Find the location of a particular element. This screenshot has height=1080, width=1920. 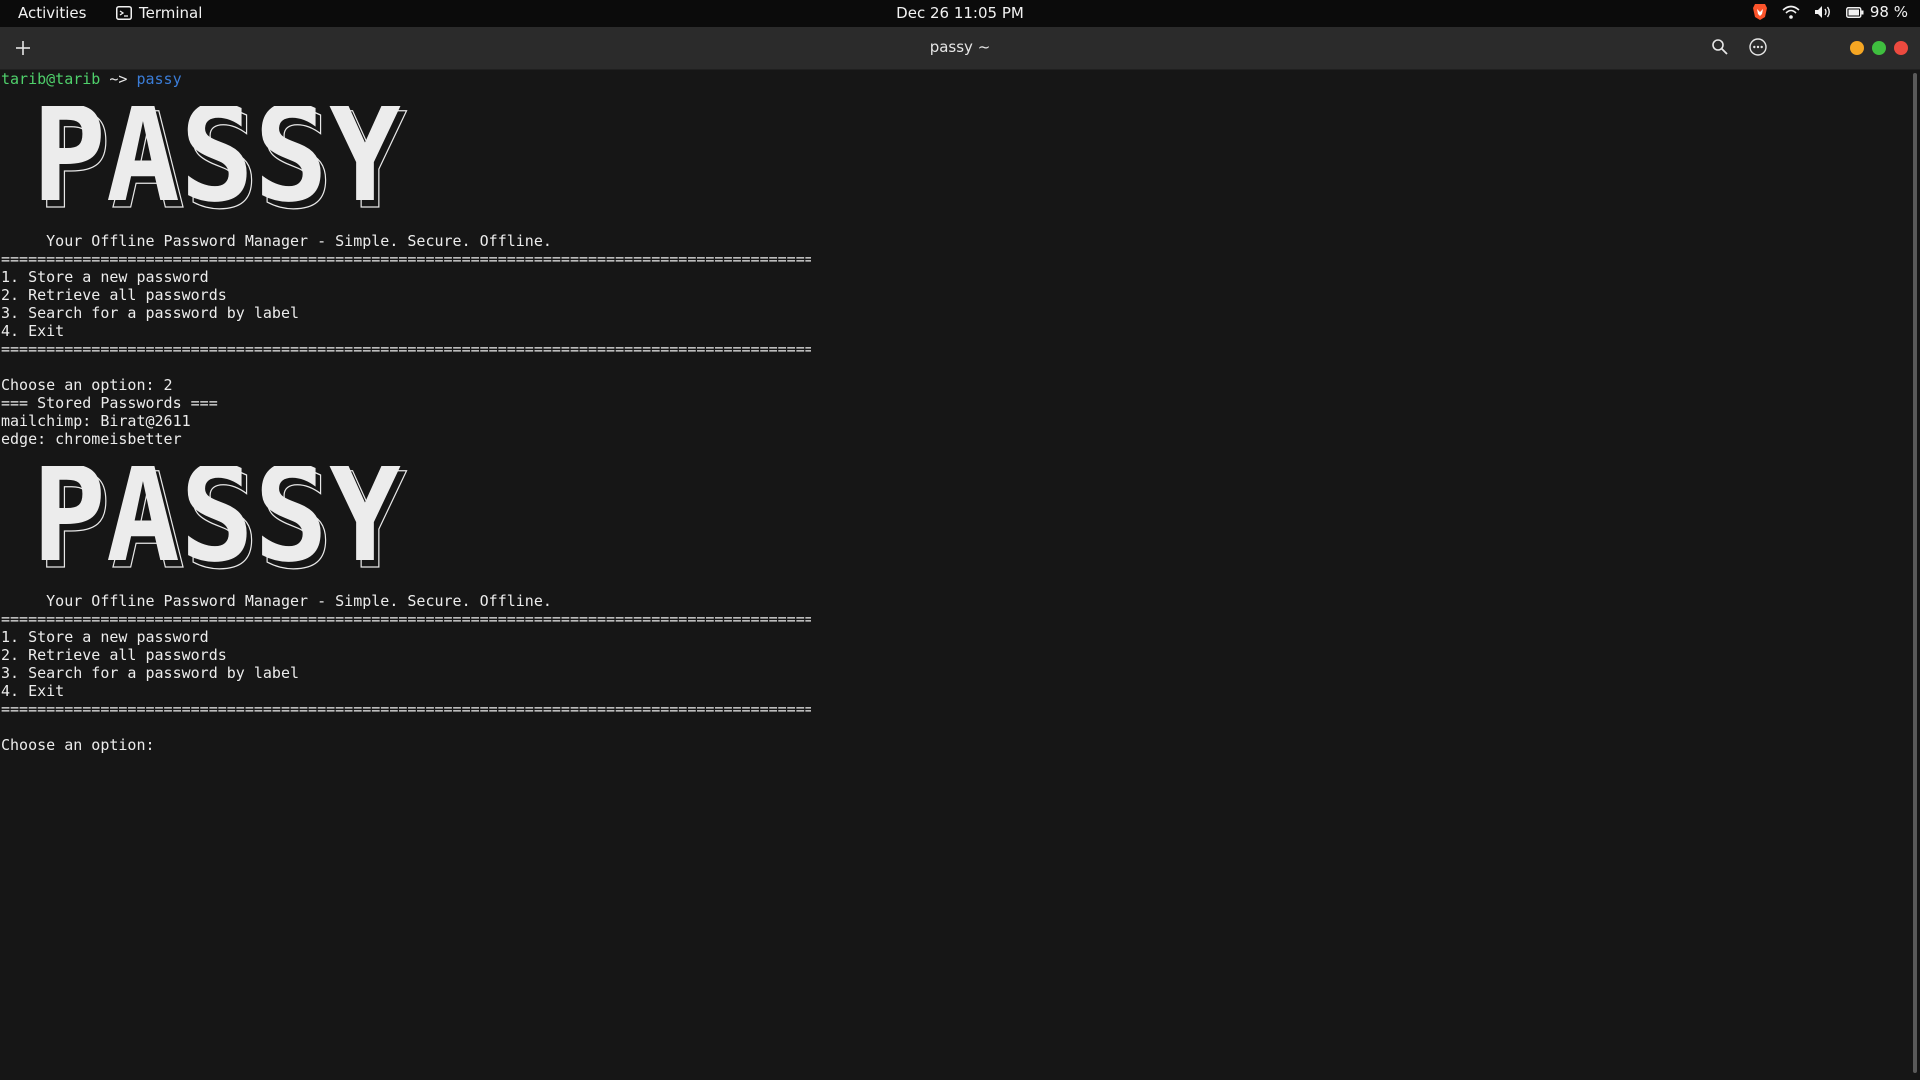

top-bar: Activities Terminal Dec 26 11:05 PM 98 % is located at coordinates (960, 13).